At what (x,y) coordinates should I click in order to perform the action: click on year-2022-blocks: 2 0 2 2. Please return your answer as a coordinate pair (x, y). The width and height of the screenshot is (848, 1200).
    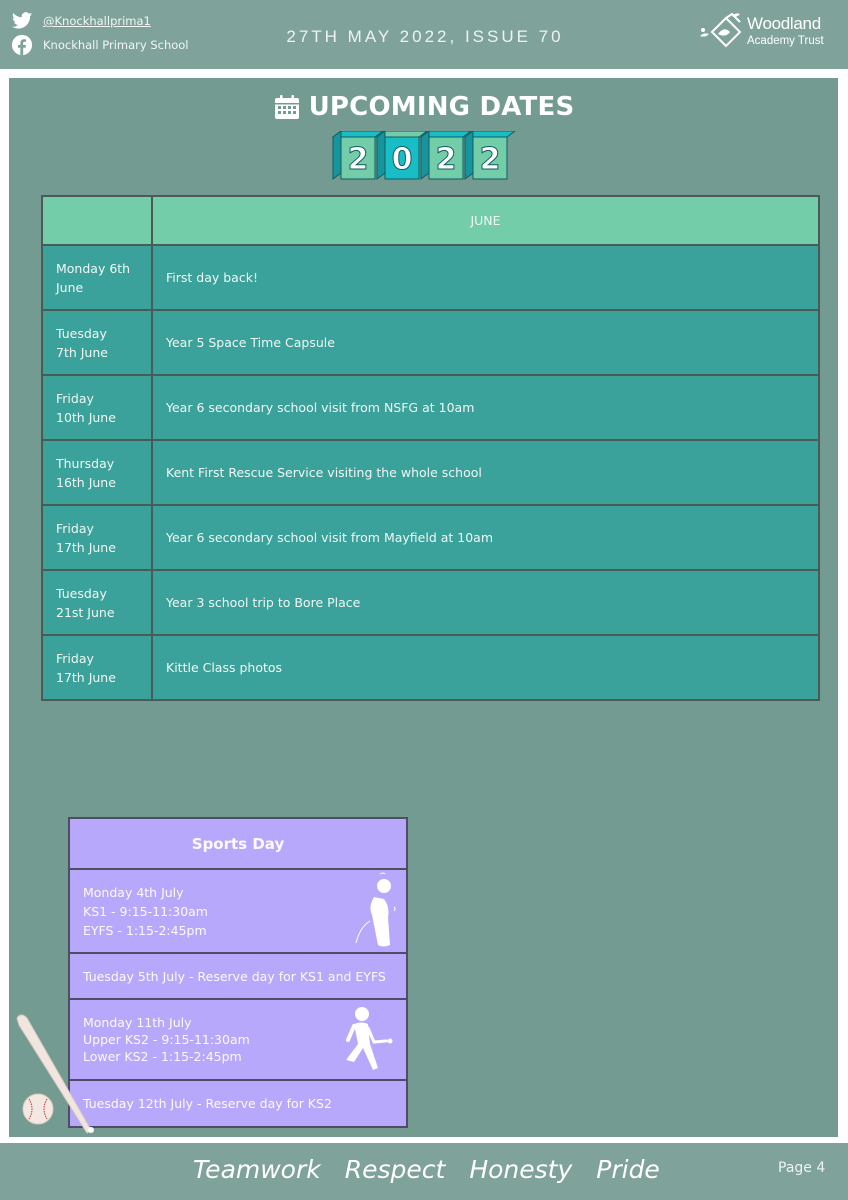
    Looking at the image, I should click on (423, 155).